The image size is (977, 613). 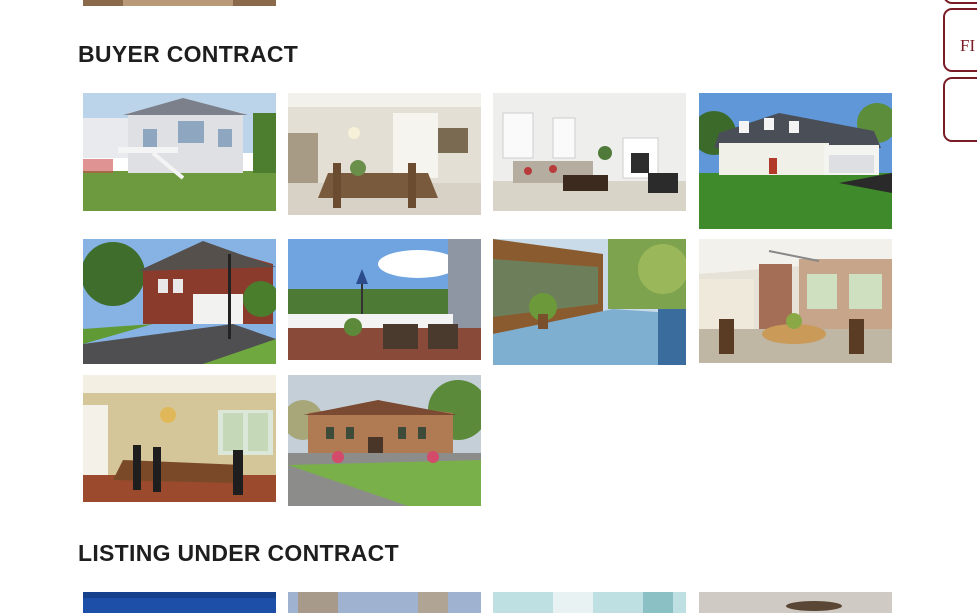 I want to click on section-title-buyer-contract: BUYER CONTRACT, so click(x=188, y=54).